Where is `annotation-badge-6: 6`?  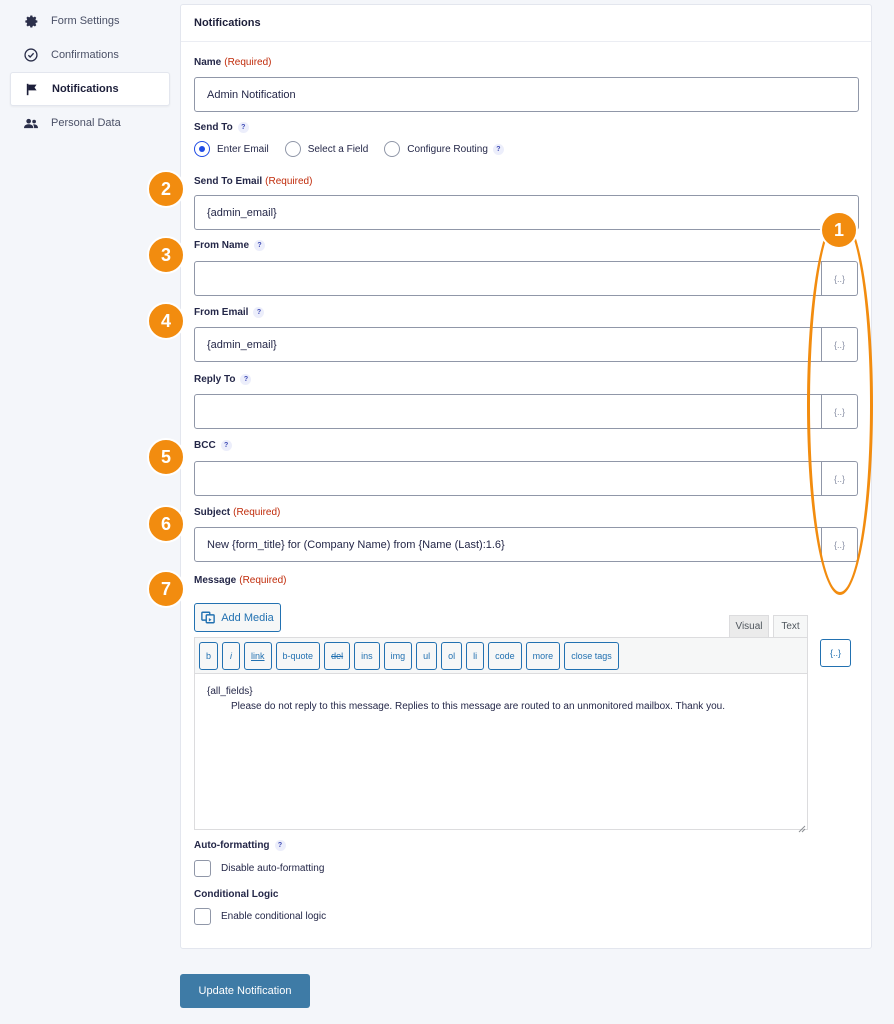 annotation-badge-6: 6 is located at coordinates (166, 524).